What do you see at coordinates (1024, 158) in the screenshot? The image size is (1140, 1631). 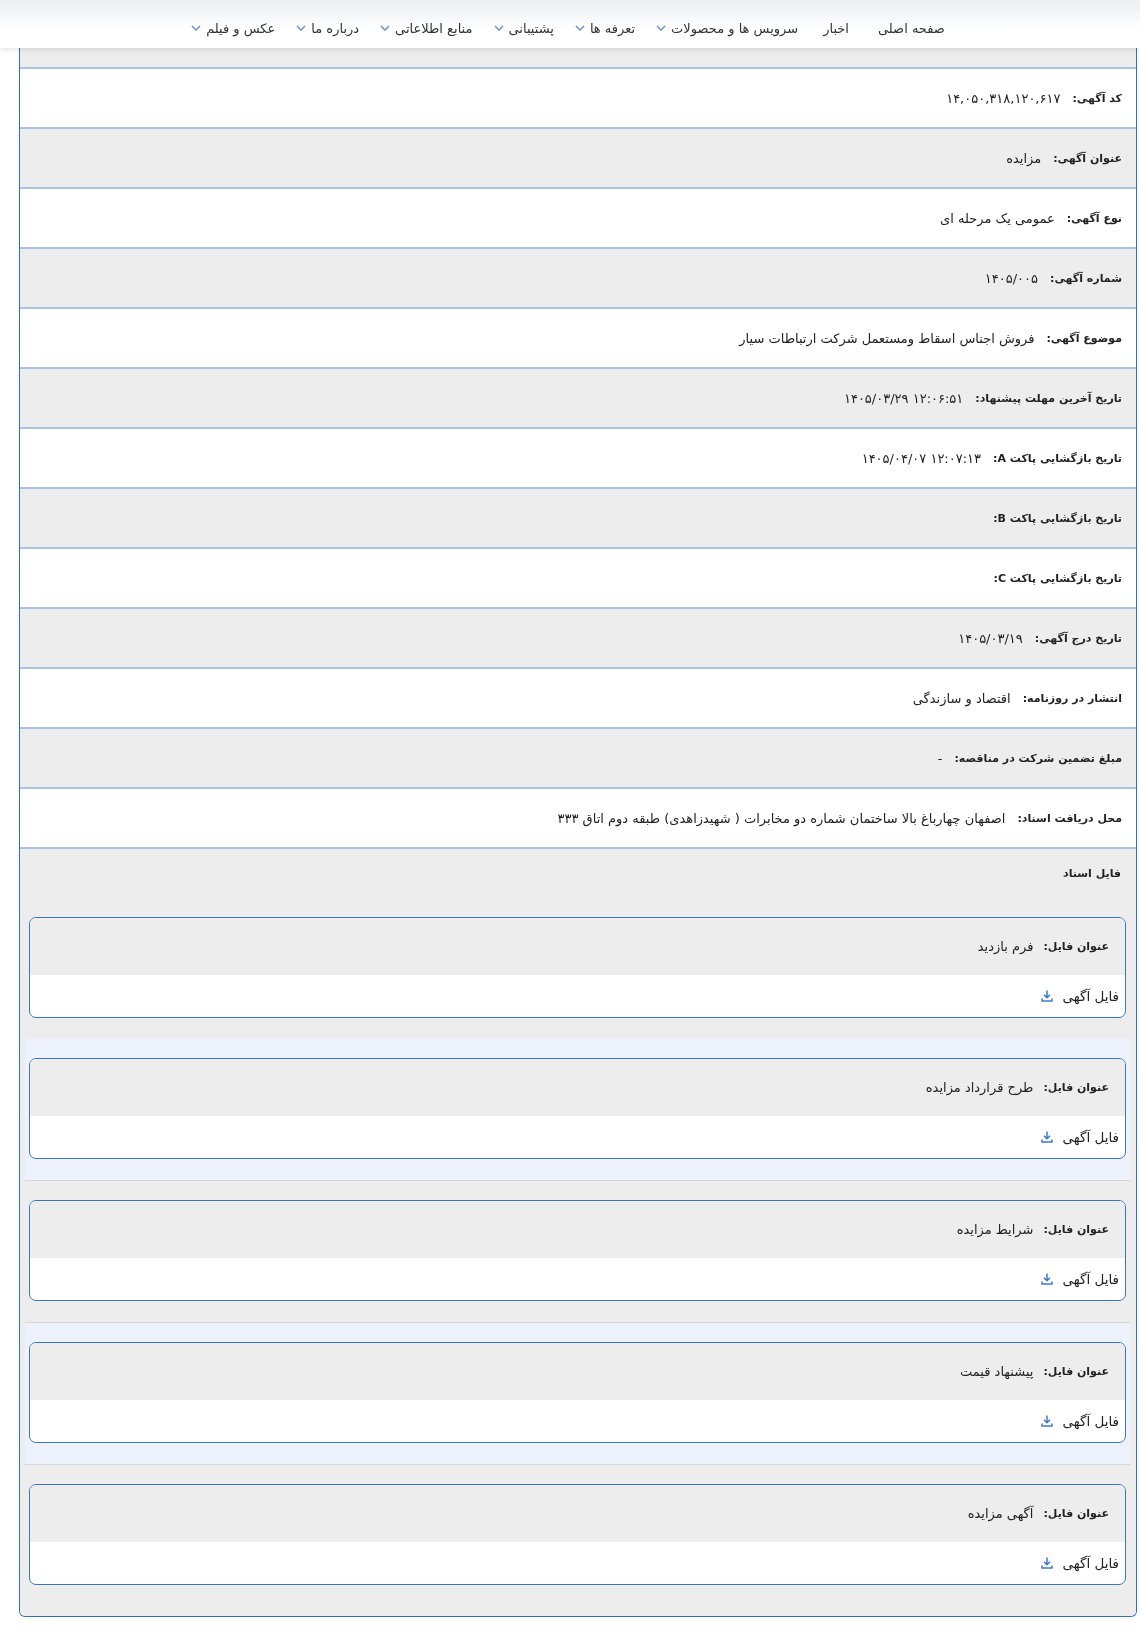 I see `field-value: مزایده` at bounding box center [1024, 158].